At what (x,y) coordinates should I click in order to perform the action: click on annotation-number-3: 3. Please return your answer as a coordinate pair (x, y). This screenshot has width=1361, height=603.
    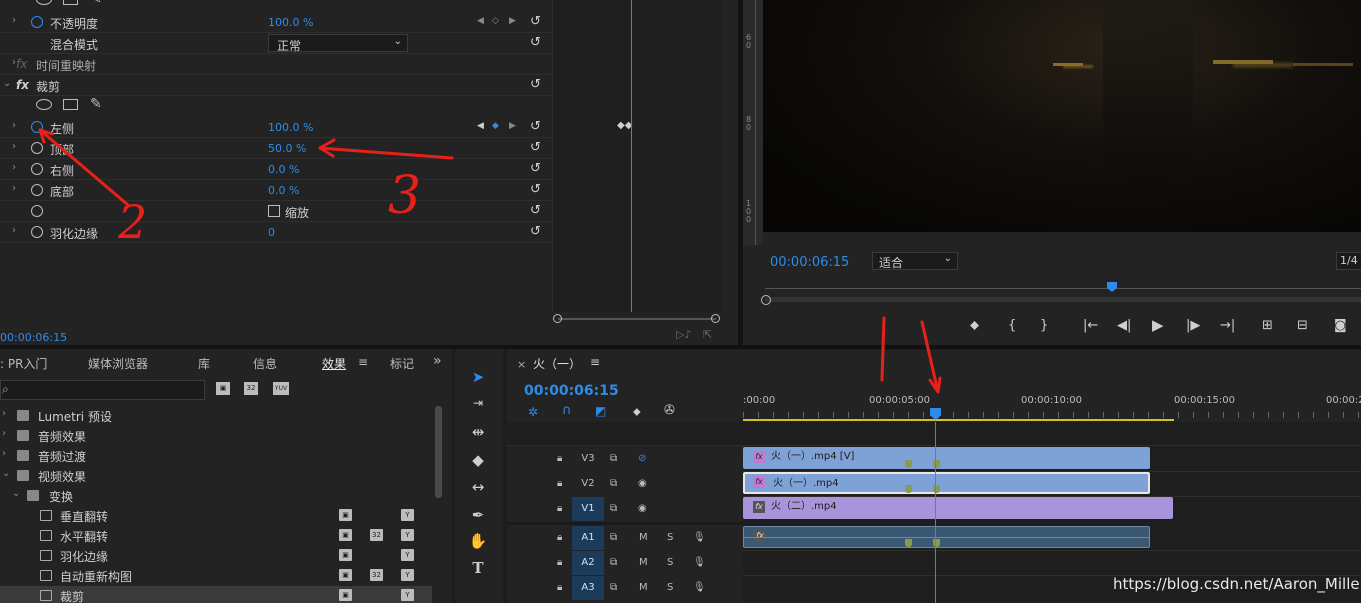
    Looking at the image, I should click on (405, 196).